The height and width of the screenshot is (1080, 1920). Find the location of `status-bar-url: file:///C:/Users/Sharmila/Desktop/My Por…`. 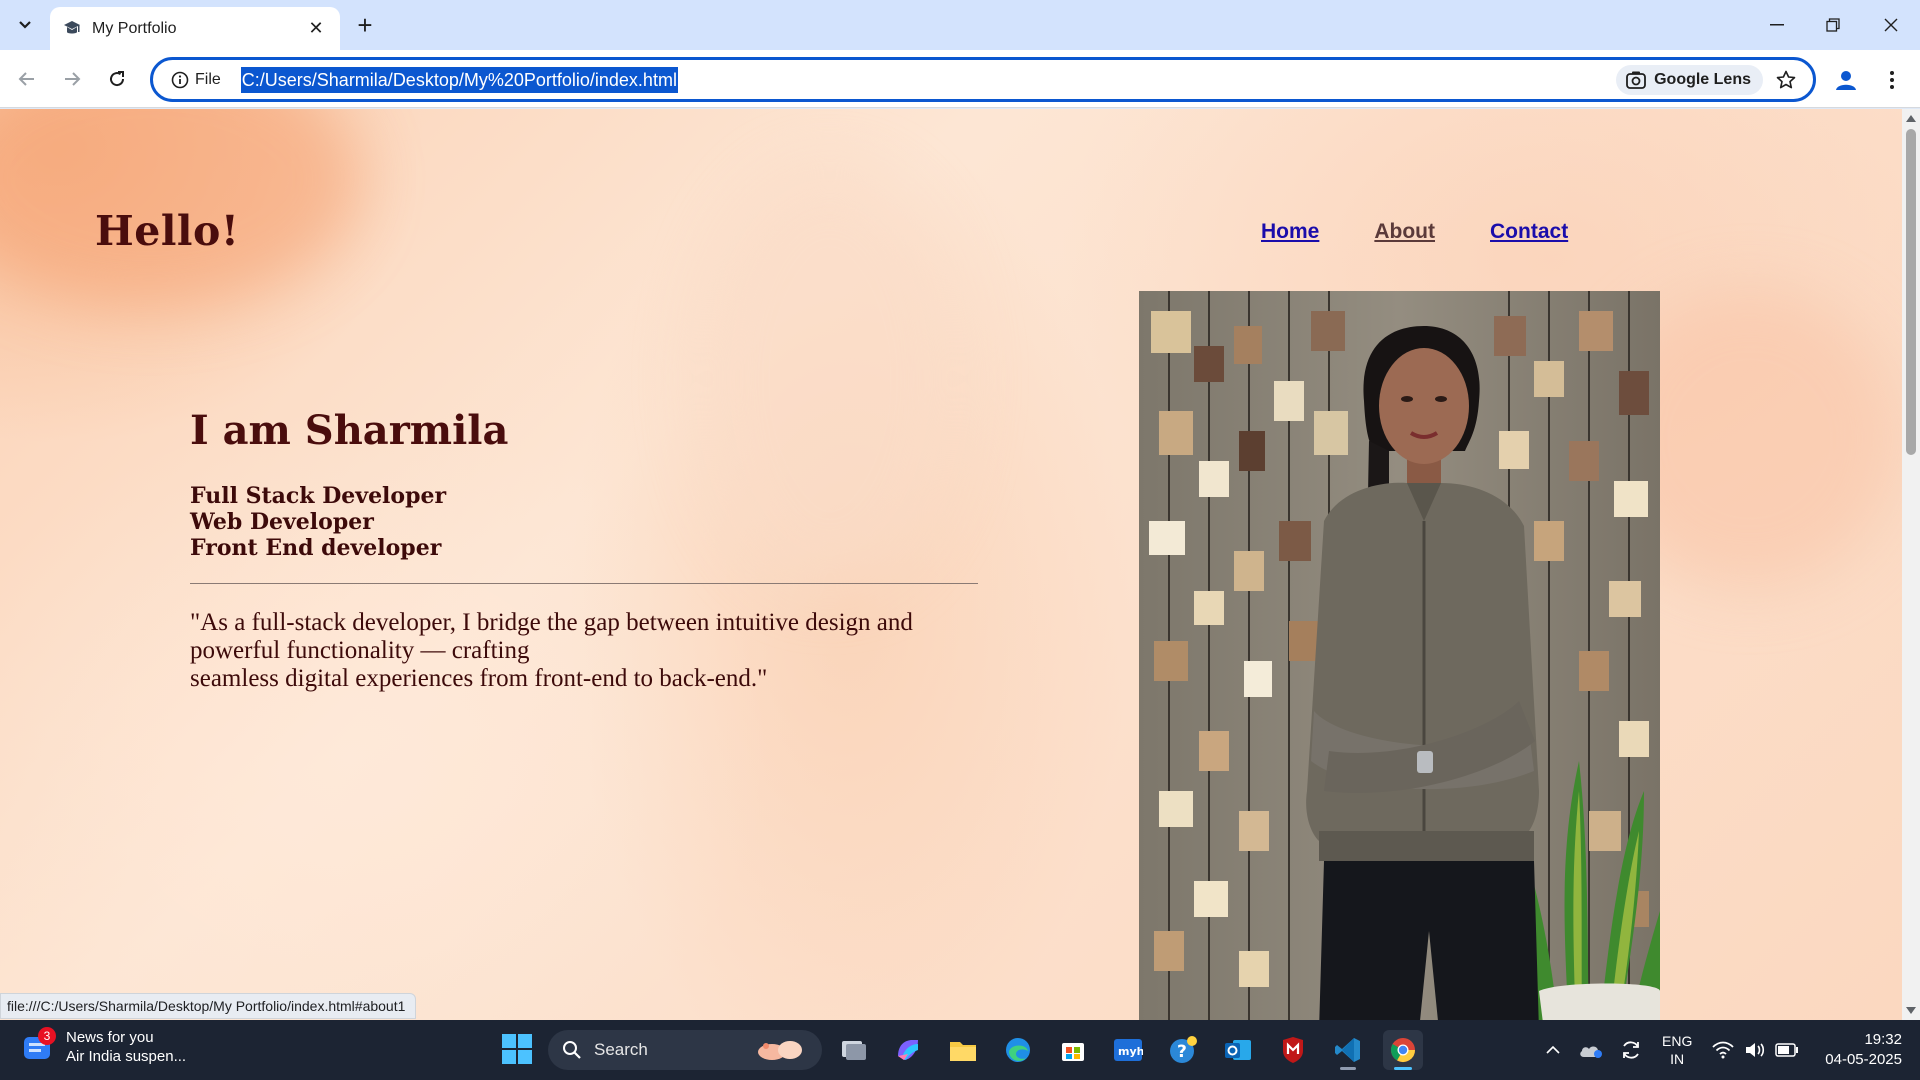

status-bar-url: file:///C:/Users/Sharmila/Desktop/My Por… is located at coordinates (208, 1006).